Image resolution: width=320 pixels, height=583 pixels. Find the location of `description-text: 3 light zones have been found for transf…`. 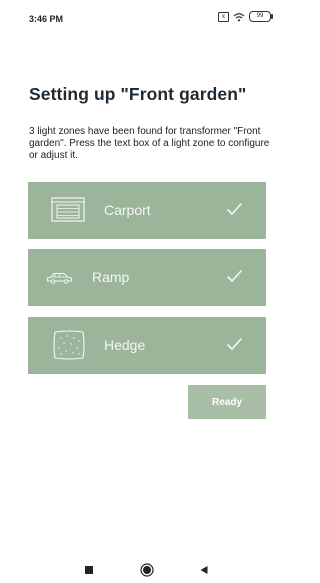

description-text: 3 light zones have been found for transf… is located at coordinates (149, 143).